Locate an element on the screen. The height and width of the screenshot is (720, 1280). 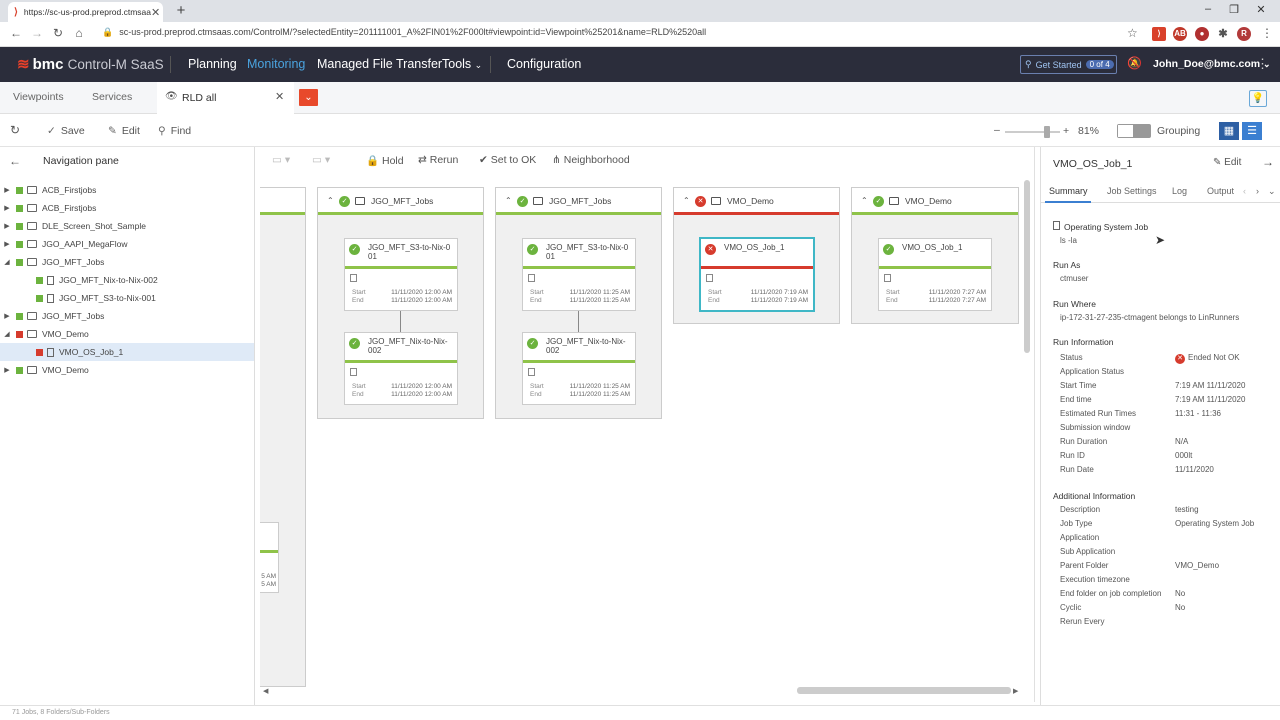
minimize-window-icon: – is located at coordinates (1208, 11).